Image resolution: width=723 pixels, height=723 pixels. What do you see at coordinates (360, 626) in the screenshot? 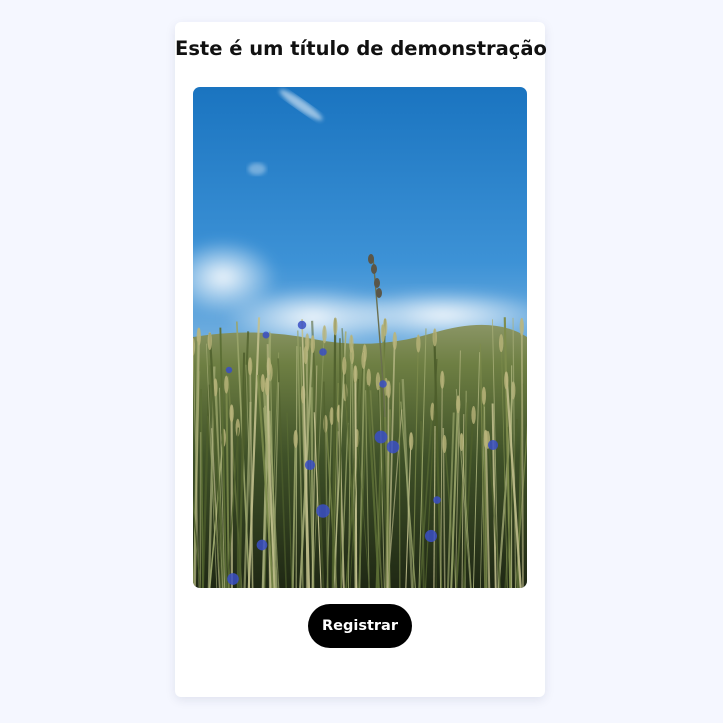
I see `register-button: Registrar` at bounding box center [360, 626].